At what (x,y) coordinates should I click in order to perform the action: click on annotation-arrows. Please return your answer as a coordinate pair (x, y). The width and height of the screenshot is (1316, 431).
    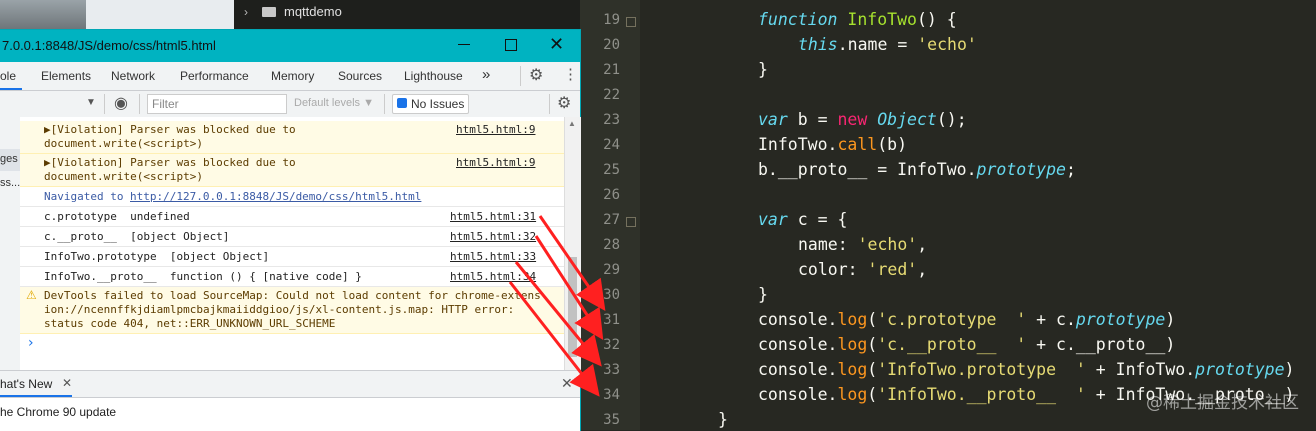
    Looking at the image, I should click on (557, 306).